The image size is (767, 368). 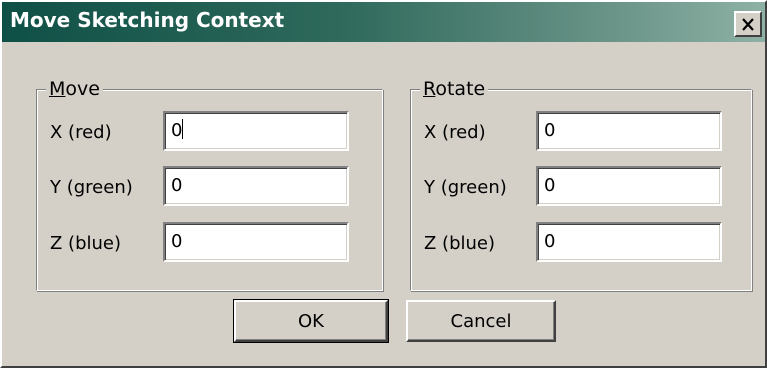 I want to click on move-z-input: 0, so click(x=256, y=242).